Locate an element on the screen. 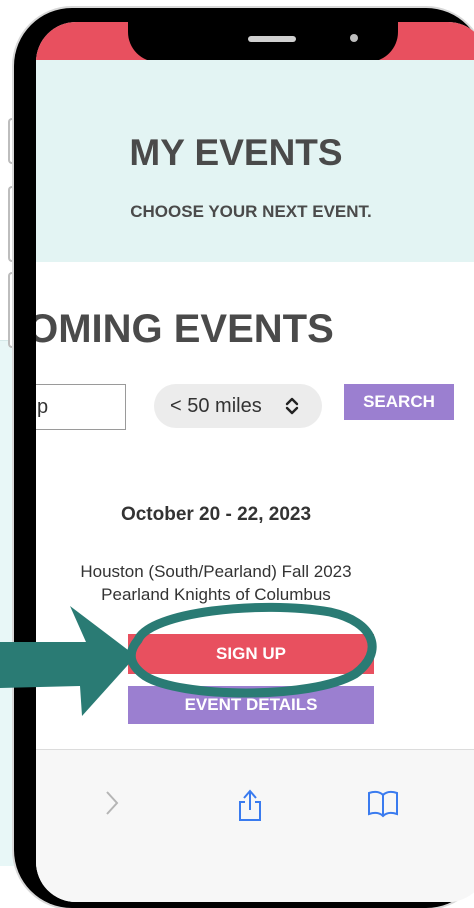 The image size is (474, 908). event-details-button: EVENT DETAILS is located at coordinates (251, 705).